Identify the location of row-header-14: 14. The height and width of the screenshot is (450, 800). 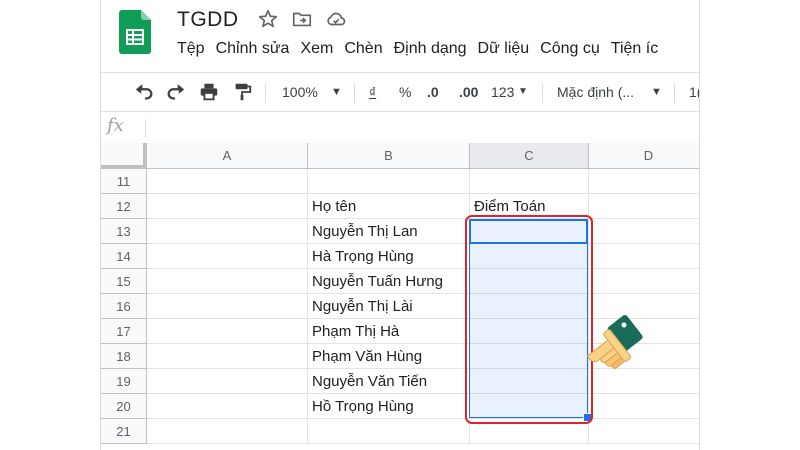
(124, 256).